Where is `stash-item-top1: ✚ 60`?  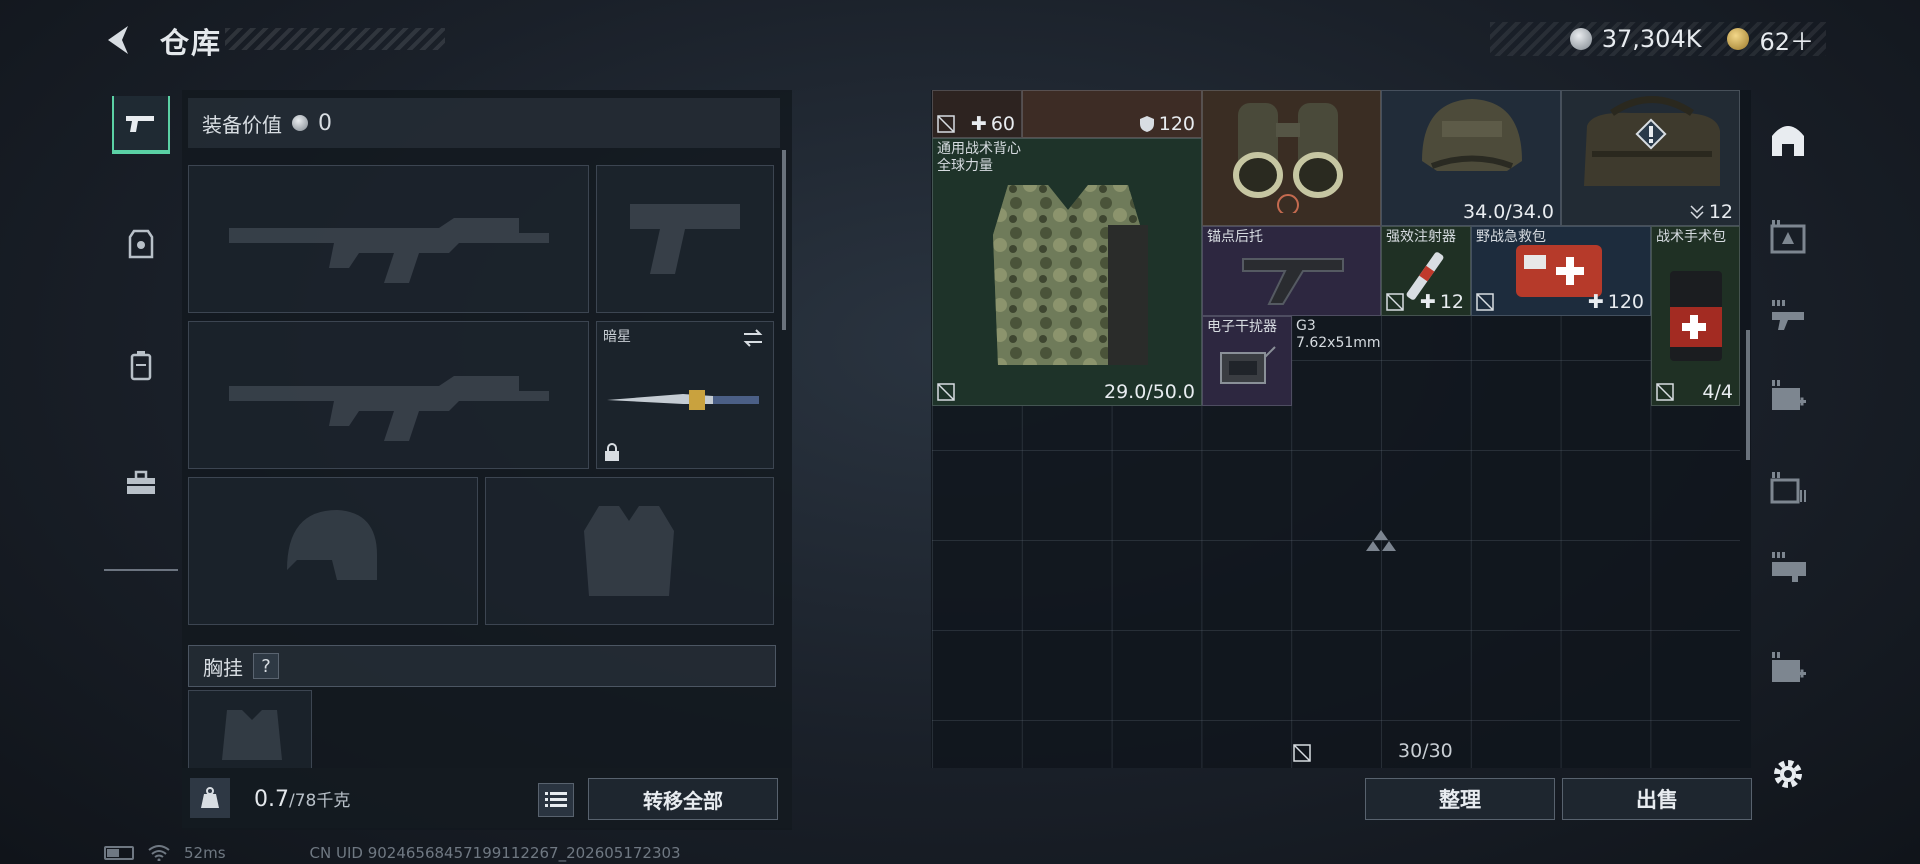
stash-item-top1: ✚ 60 is located at coordinates (977, 114).